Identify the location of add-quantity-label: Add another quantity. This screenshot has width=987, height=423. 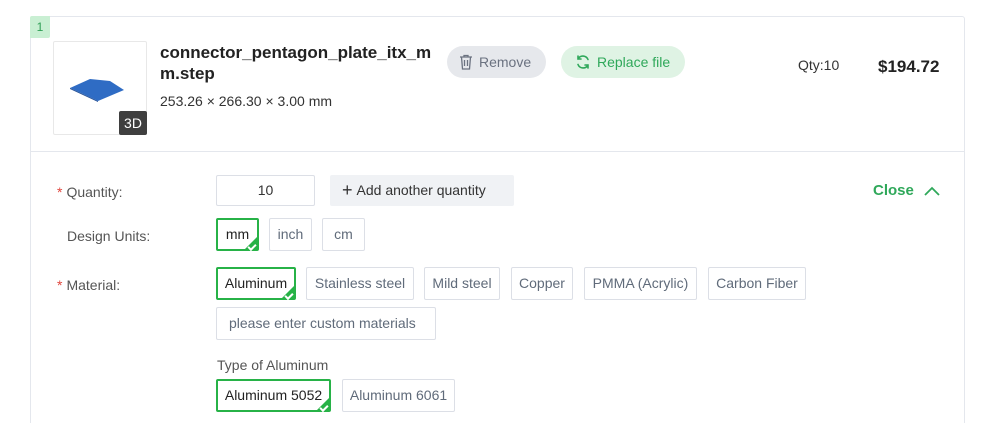
(421, 190).